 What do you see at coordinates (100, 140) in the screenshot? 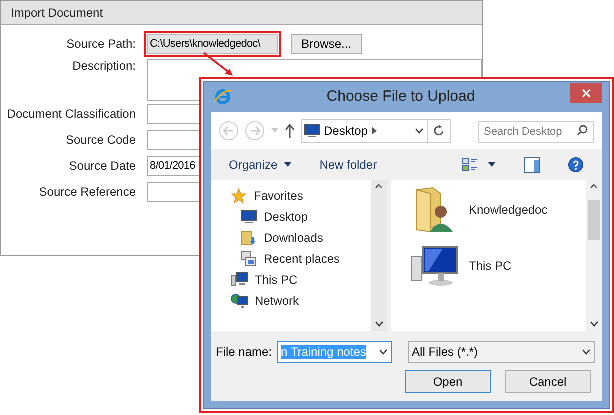
I see `field-label: Source Code` at bounding box center [100, 140].